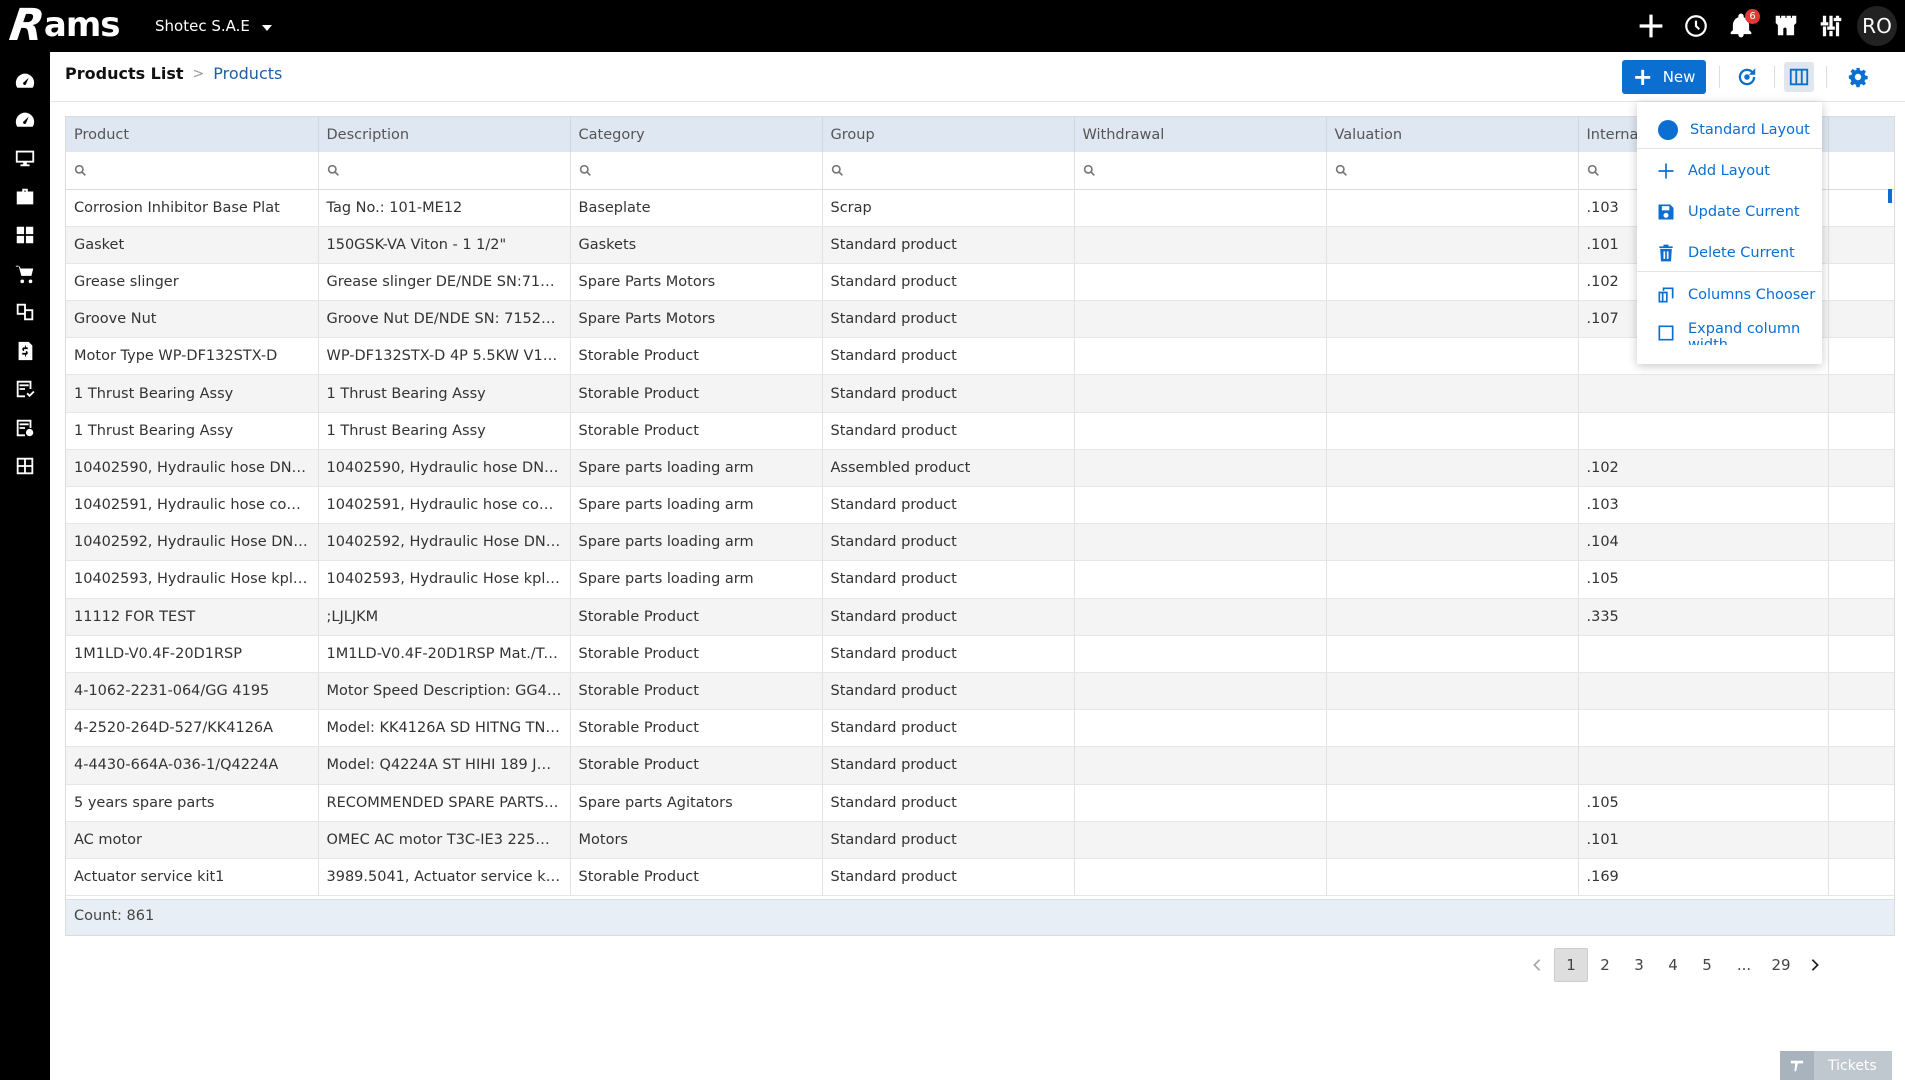 The height and width of the screenshot is (1080, 1905). Describe the element at coordinates (1729, 271) in the screenshot. I see `menu-divider` at that location.